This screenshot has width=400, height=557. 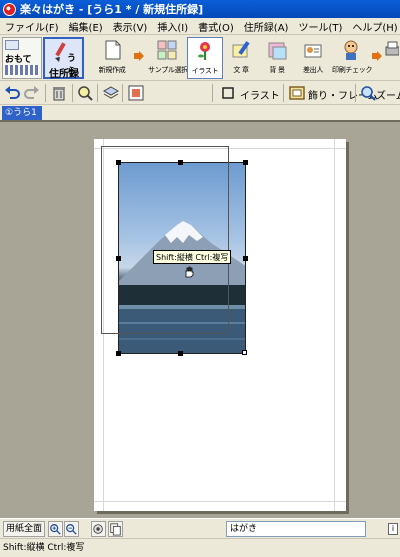 What do you see at coordinates (245, 162) in the screenshot?
I see `resize-handle-top-right` at bounding box center [245, 162].